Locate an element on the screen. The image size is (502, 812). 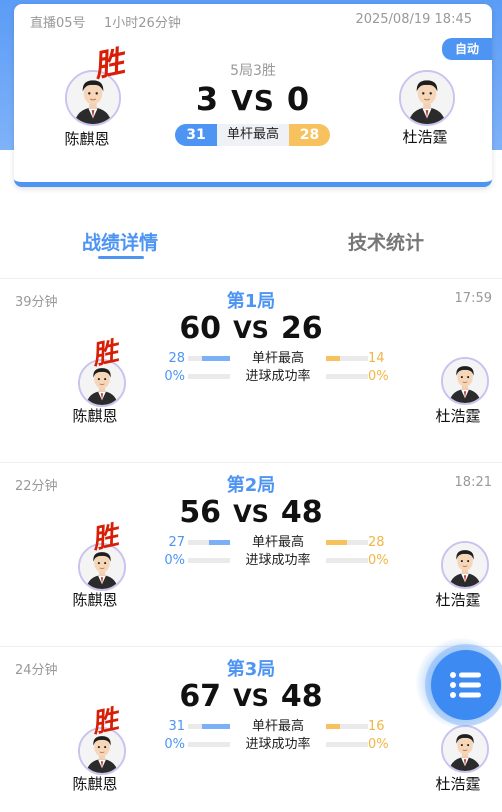
left-score: 3 is located at coordinates (207, 99).